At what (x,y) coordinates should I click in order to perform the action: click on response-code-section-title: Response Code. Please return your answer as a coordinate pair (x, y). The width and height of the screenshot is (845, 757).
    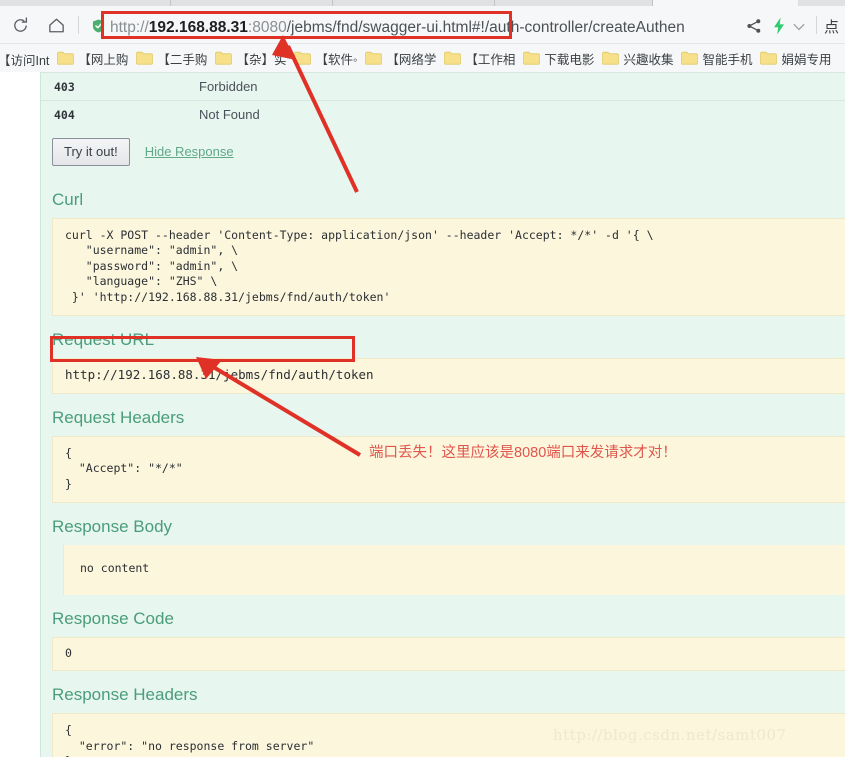
    Looking at the image, I should click on (113, 618).